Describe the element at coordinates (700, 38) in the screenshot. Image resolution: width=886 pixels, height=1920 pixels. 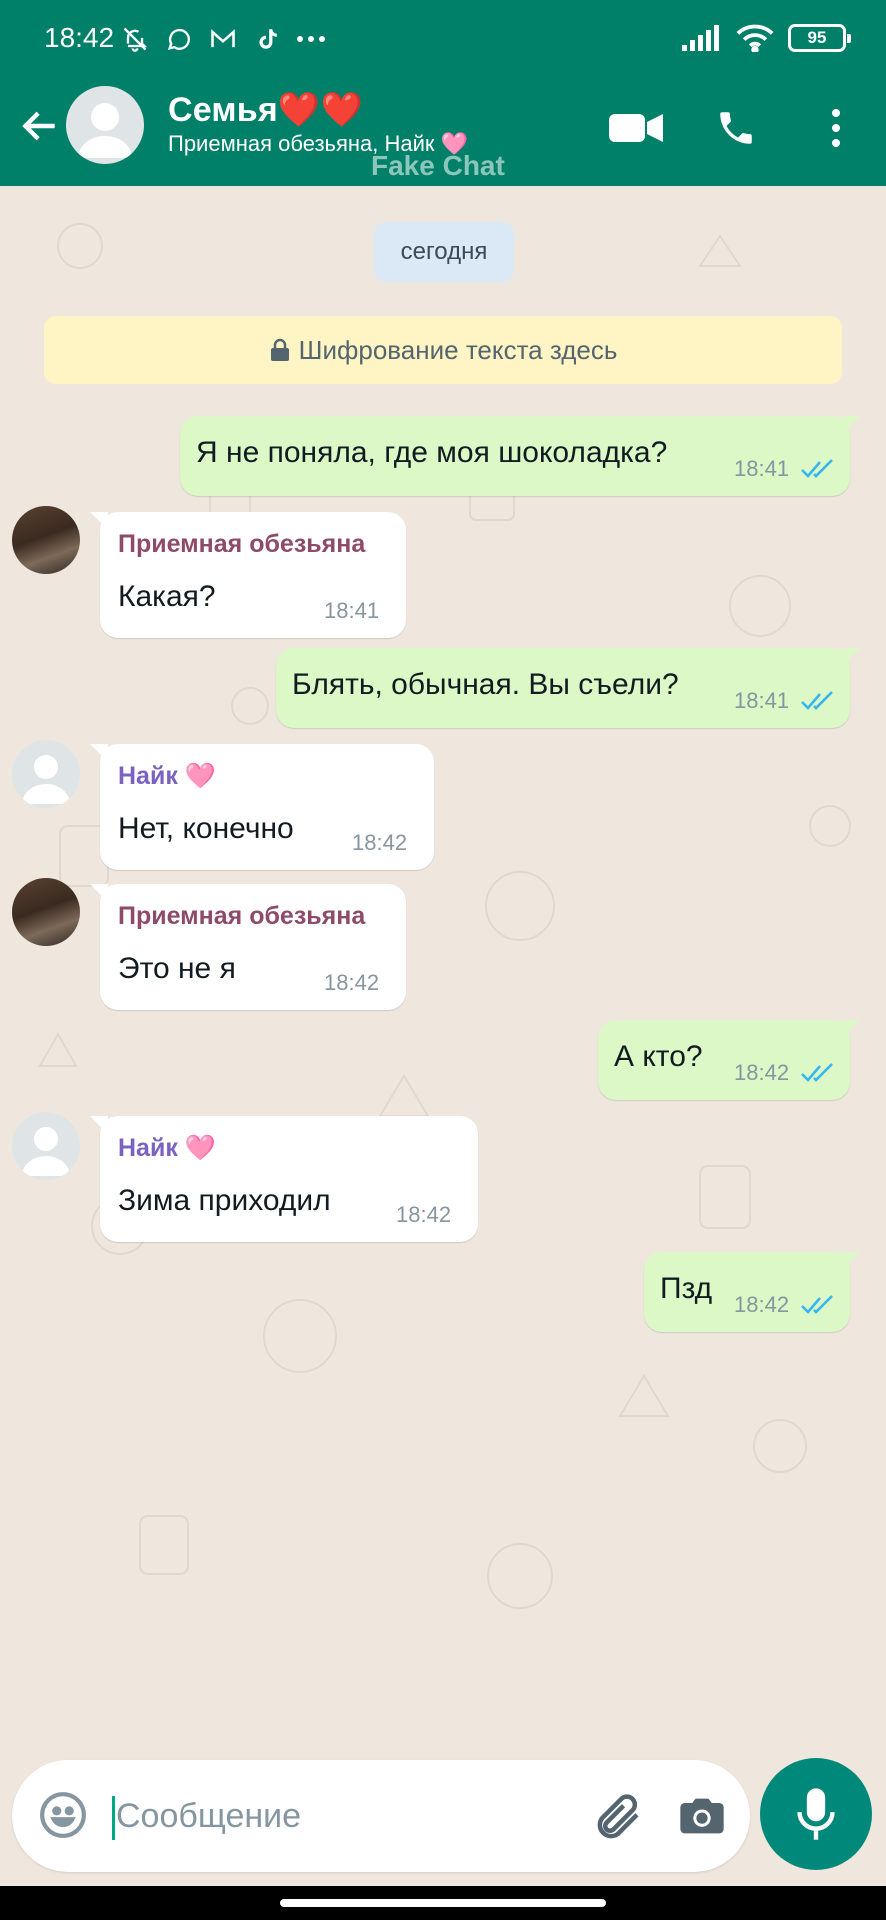
I see `signal-icon` at that location.